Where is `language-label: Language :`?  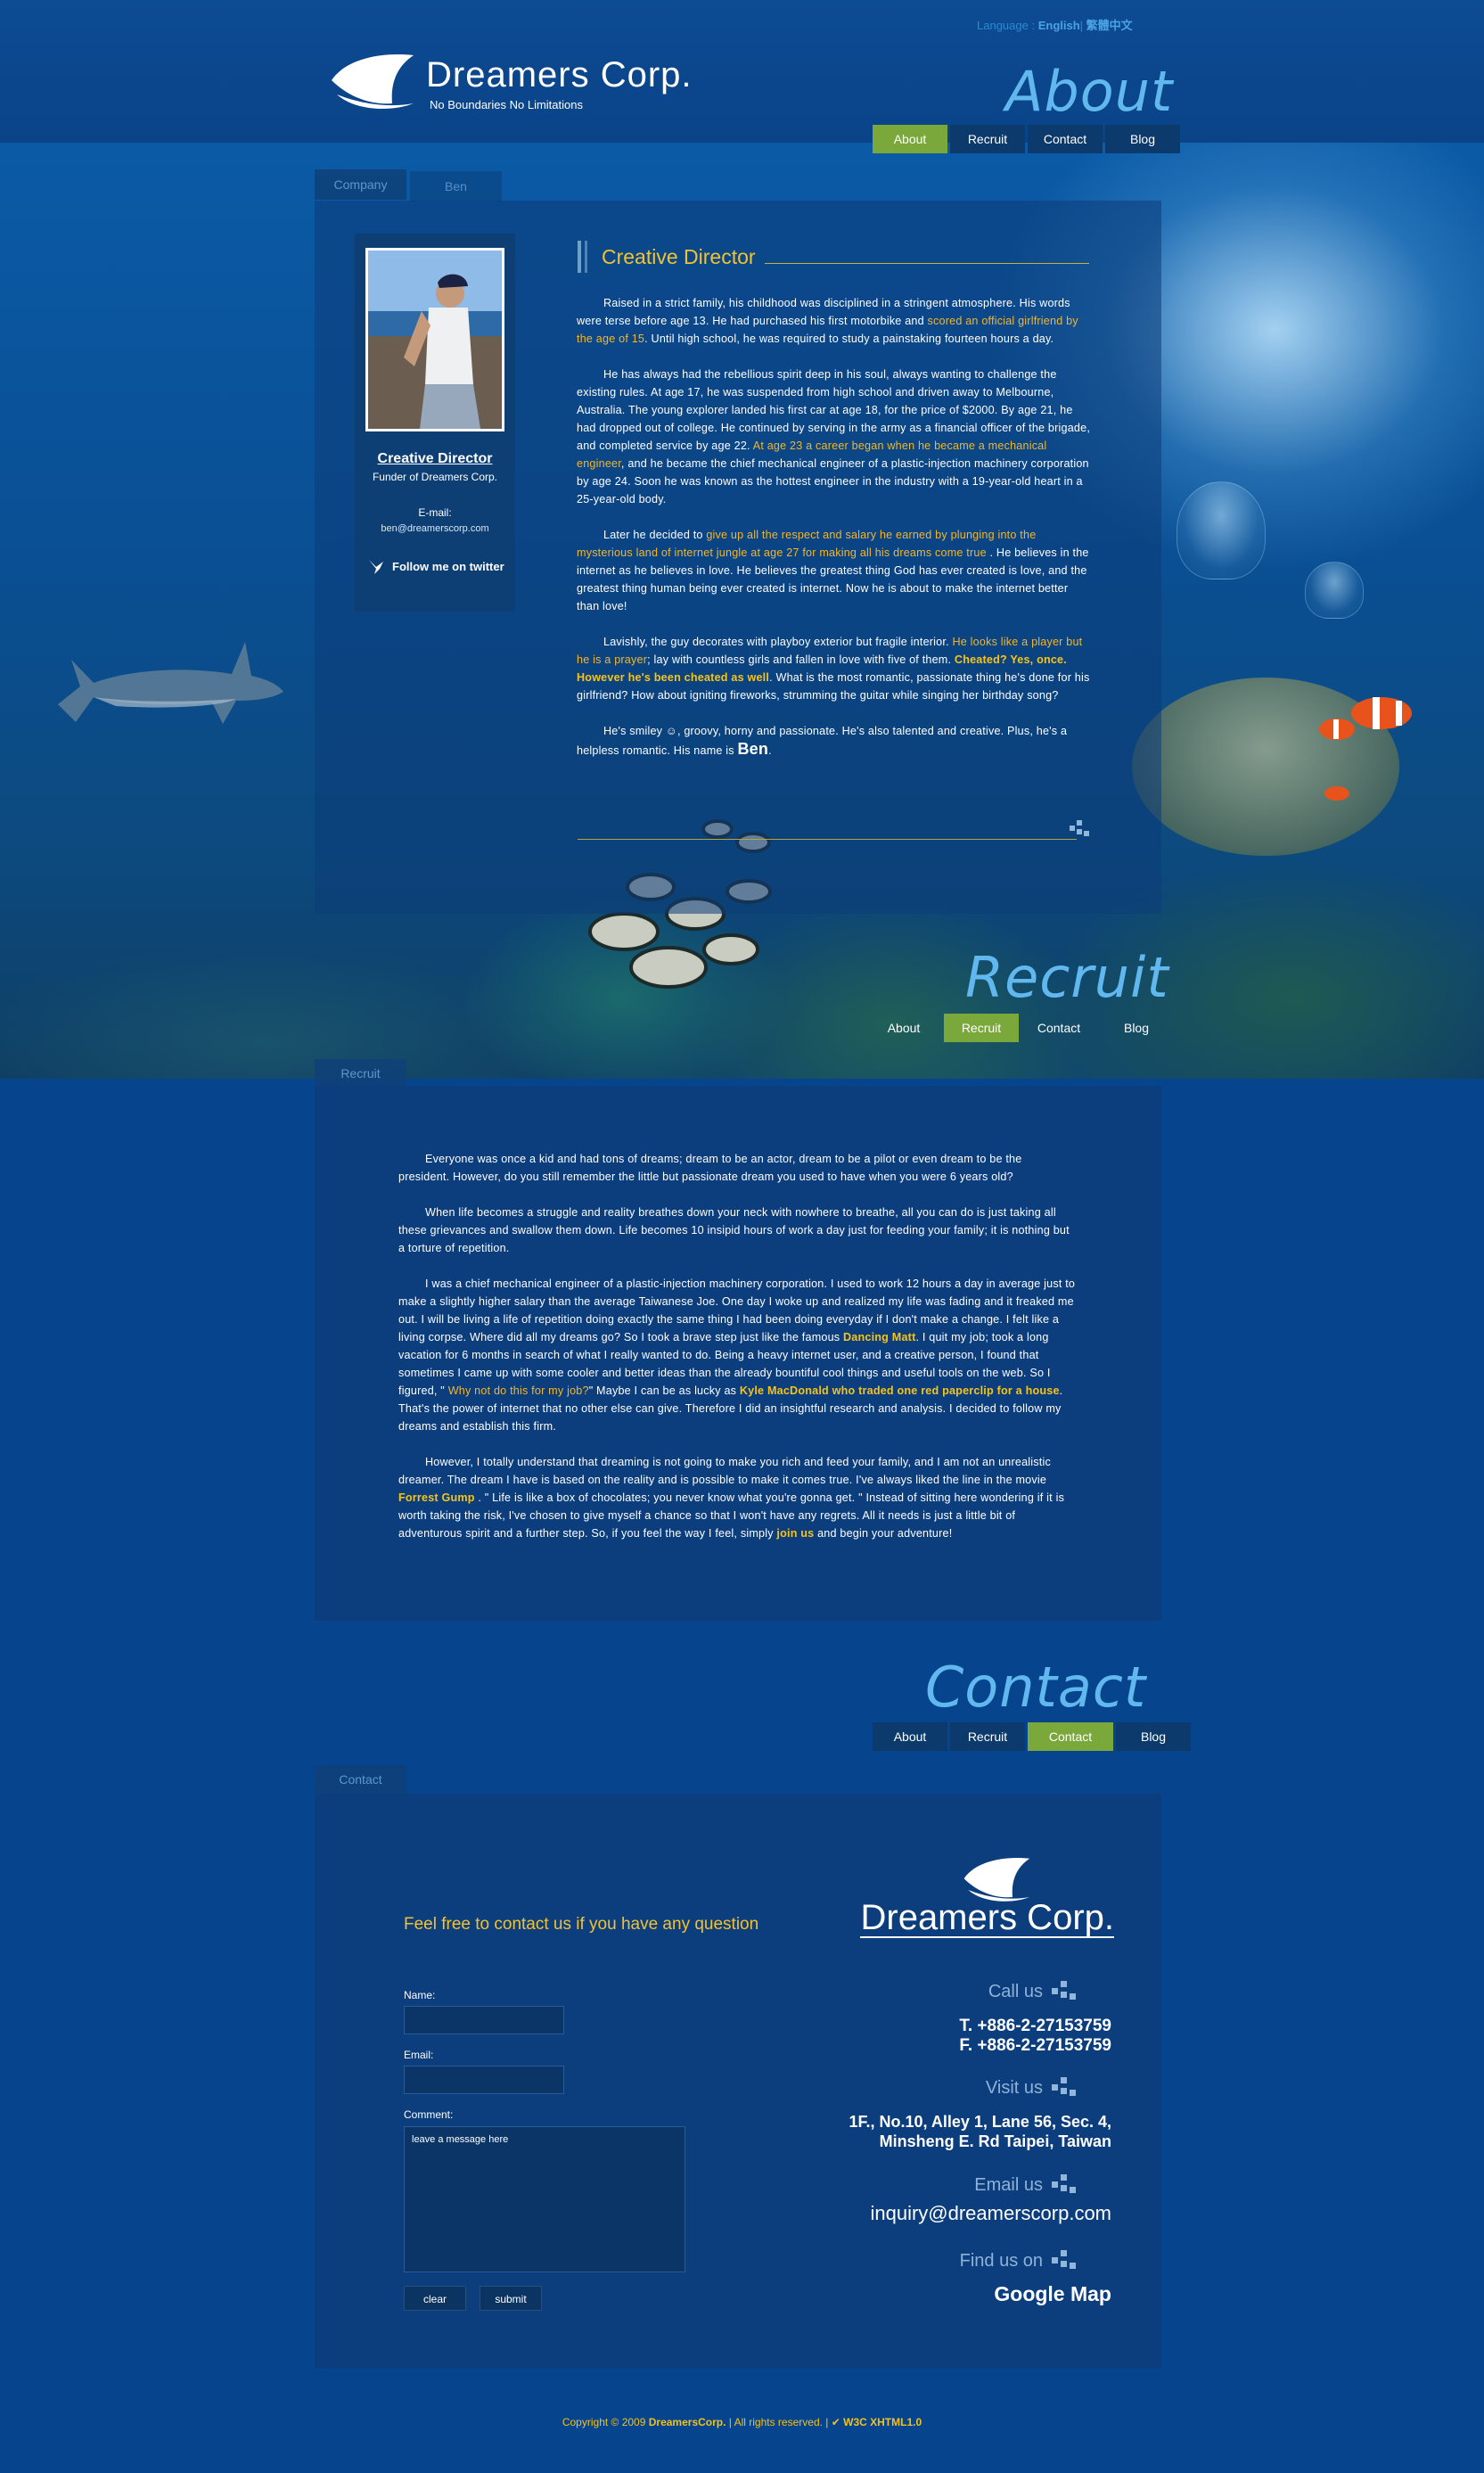 language-label: Language : is located at coordinates (1006, 26).